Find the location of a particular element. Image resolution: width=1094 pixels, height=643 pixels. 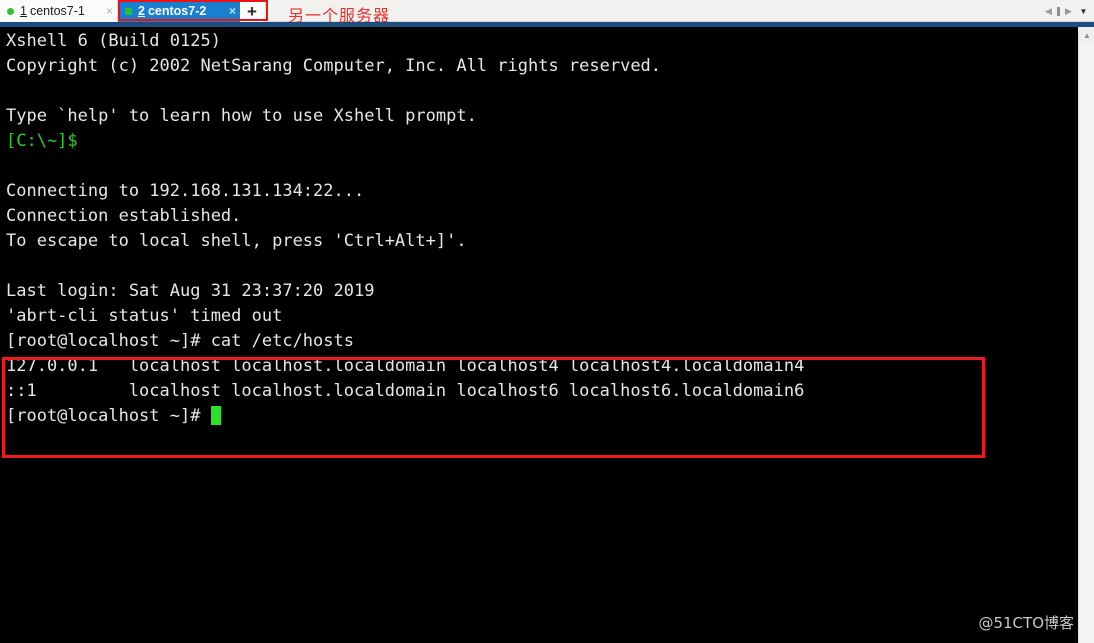

tab-label: centos7-1 is located at coordinates (57, 11).